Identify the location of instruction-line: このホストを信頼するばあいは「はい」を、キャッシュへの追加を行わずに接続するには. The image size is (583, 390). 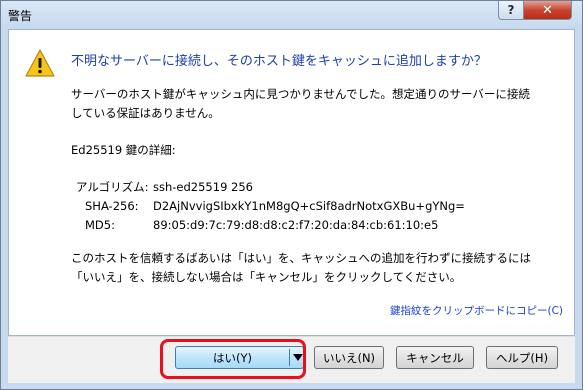
(301, 258).